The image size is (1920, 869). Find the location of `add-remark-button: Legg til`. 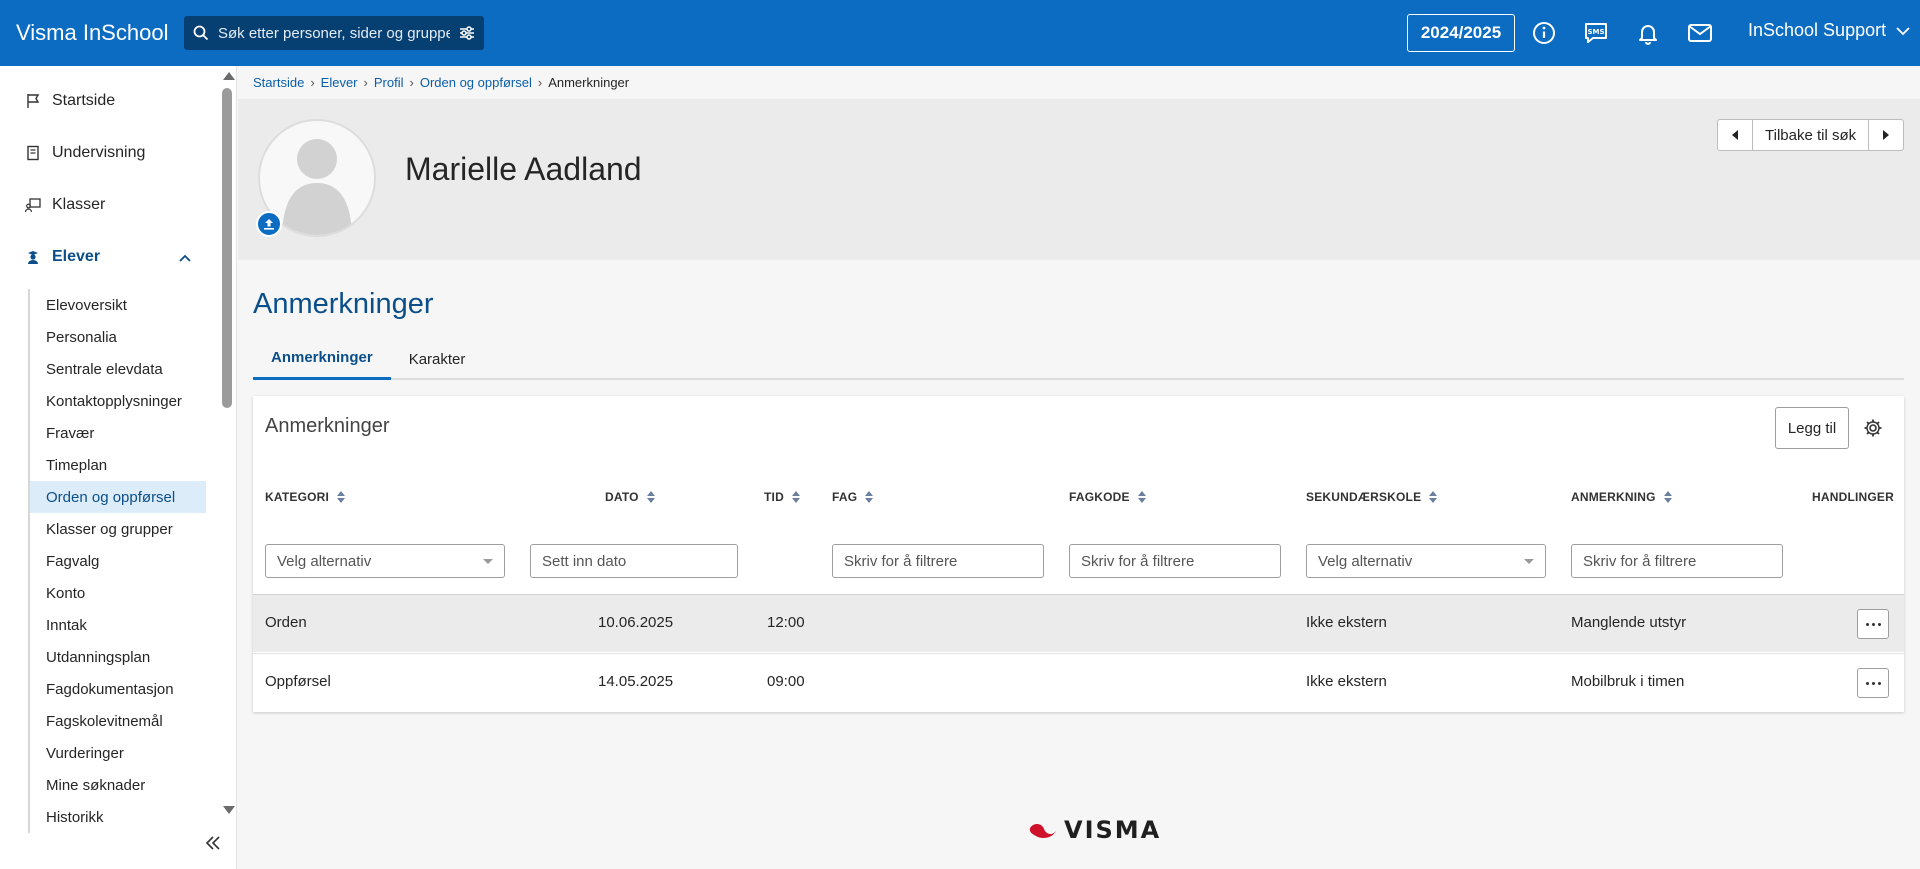

add-remark-button: Legg til is located at coordinates (1812, 428).